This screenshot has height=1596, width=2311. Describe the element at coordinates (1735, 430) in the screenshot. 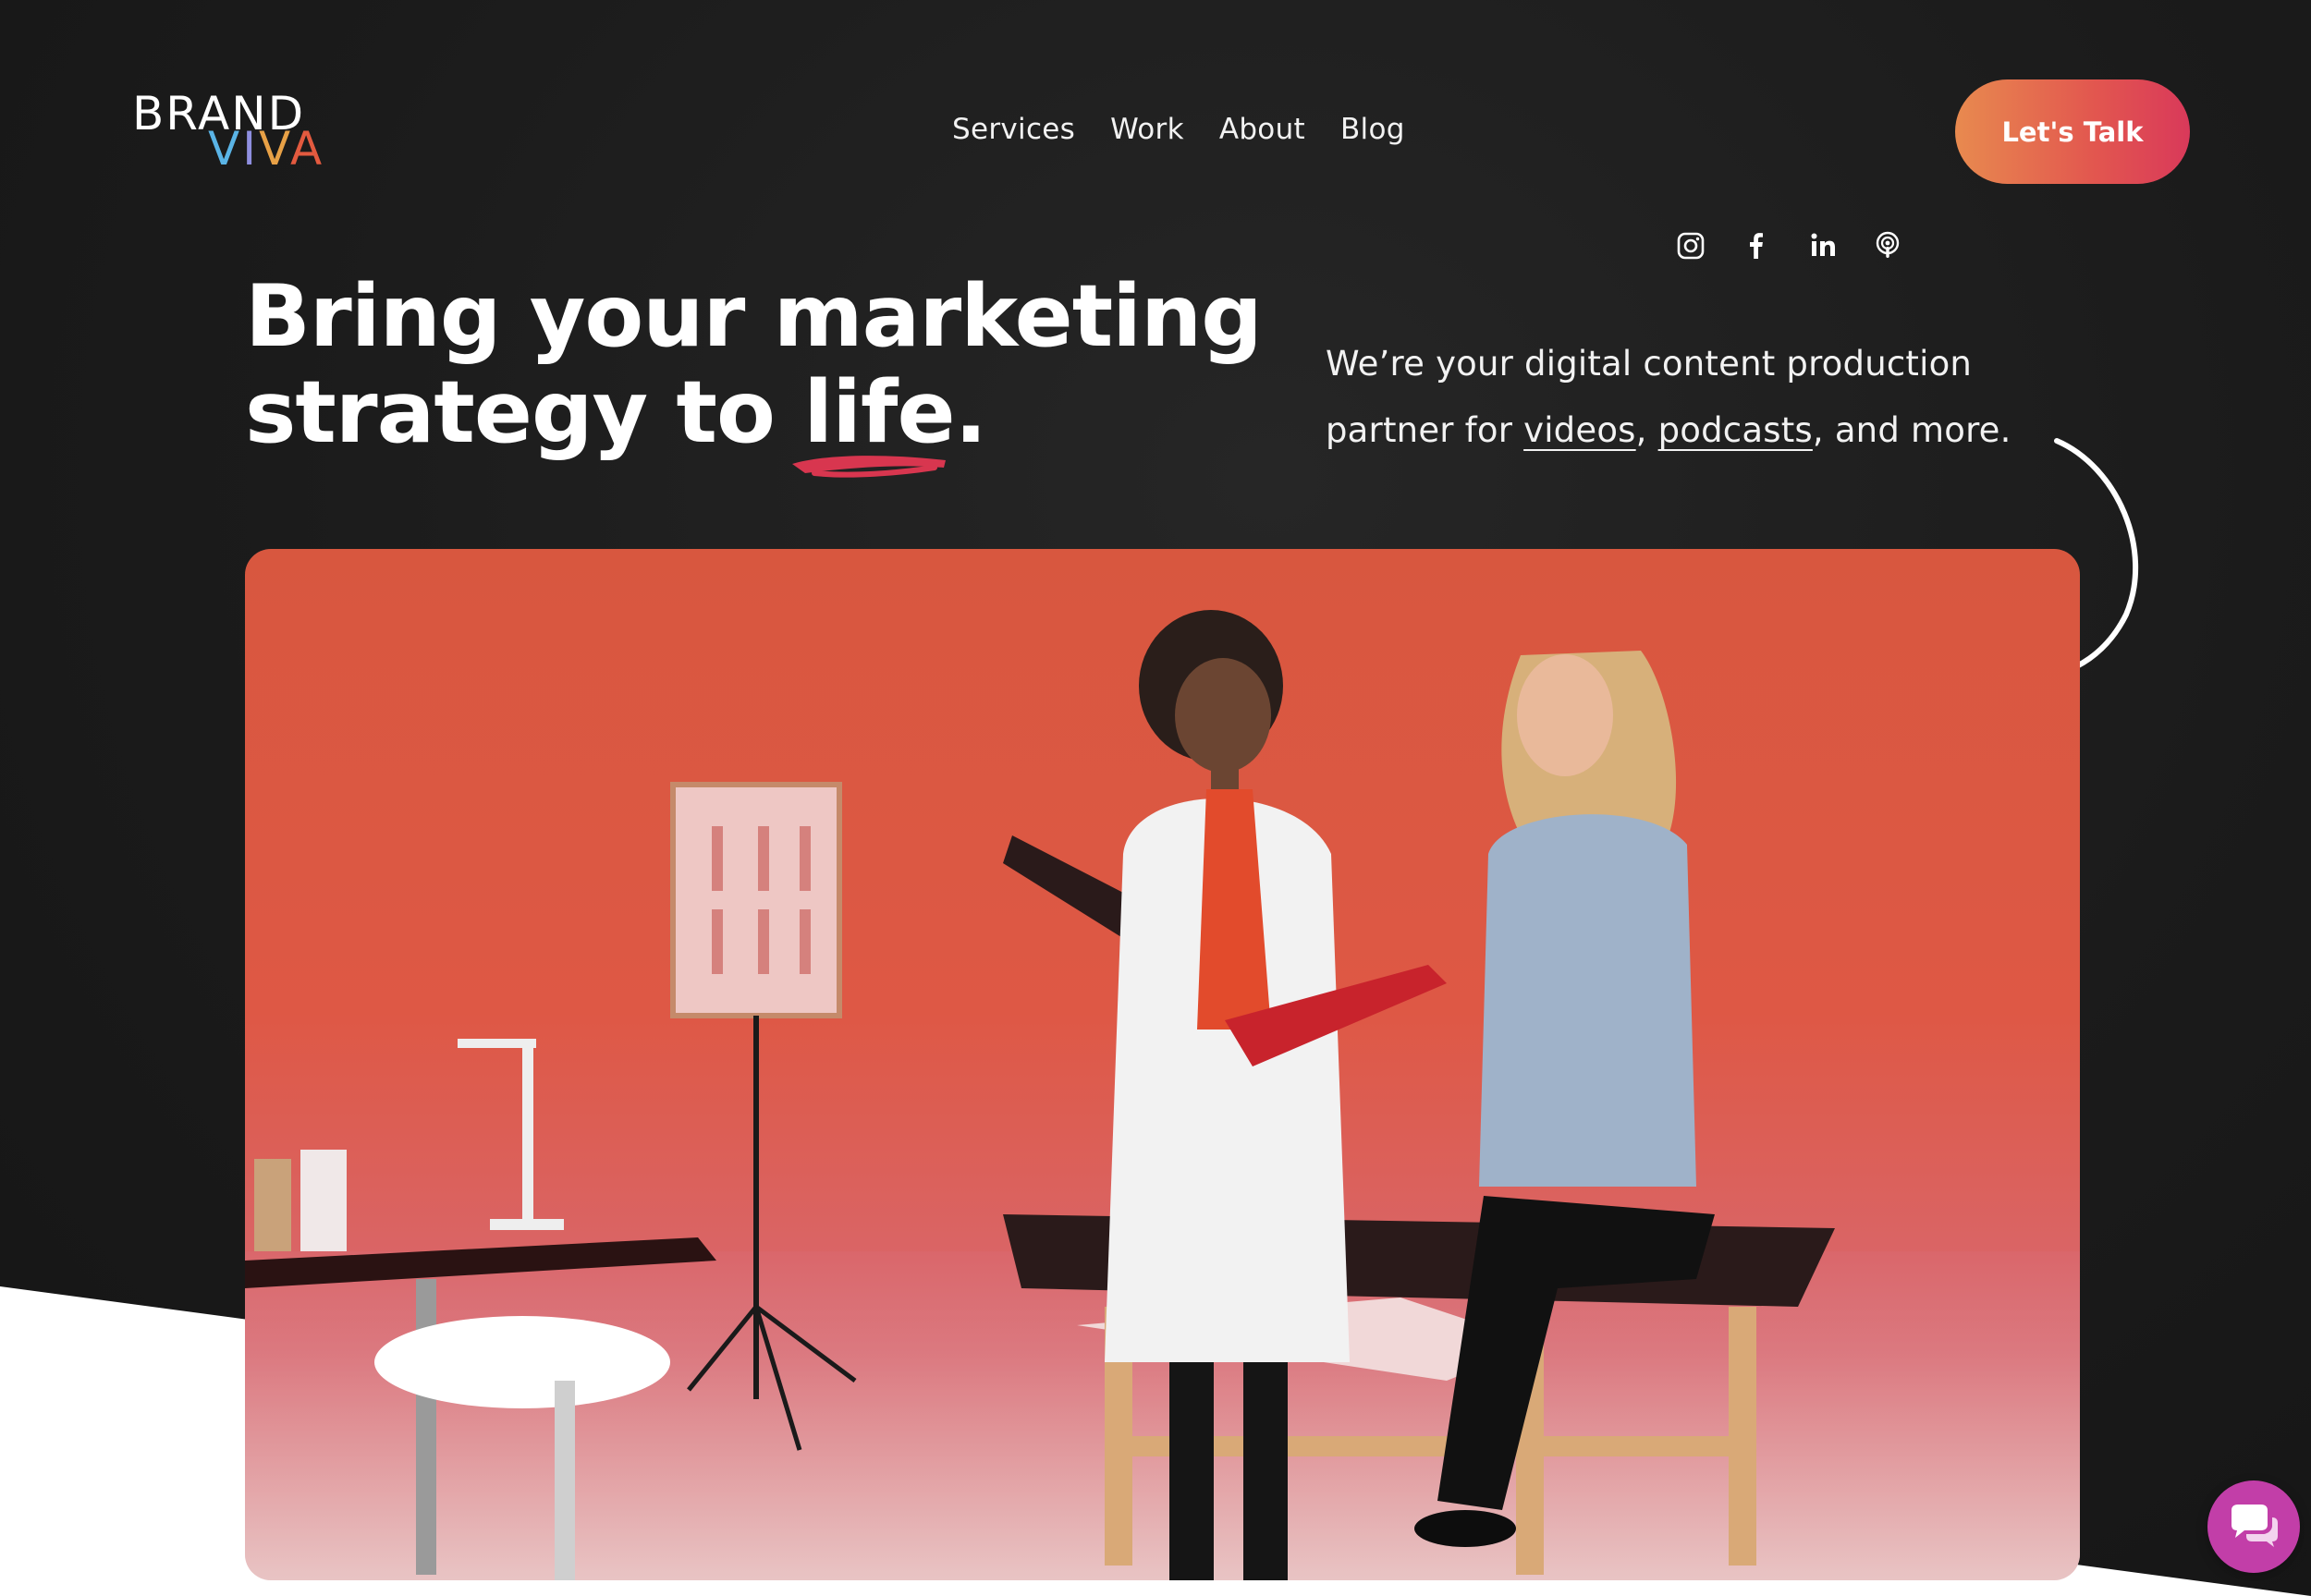

I see `podcasts-link: podcasts` at that location.